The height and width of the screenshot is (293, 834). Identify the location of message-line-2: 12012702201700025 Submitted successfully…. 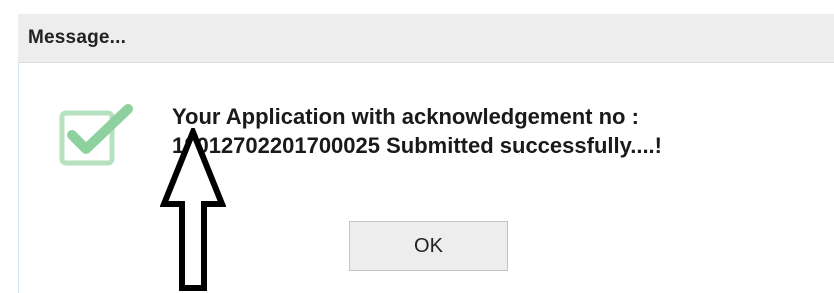
(417, 145).